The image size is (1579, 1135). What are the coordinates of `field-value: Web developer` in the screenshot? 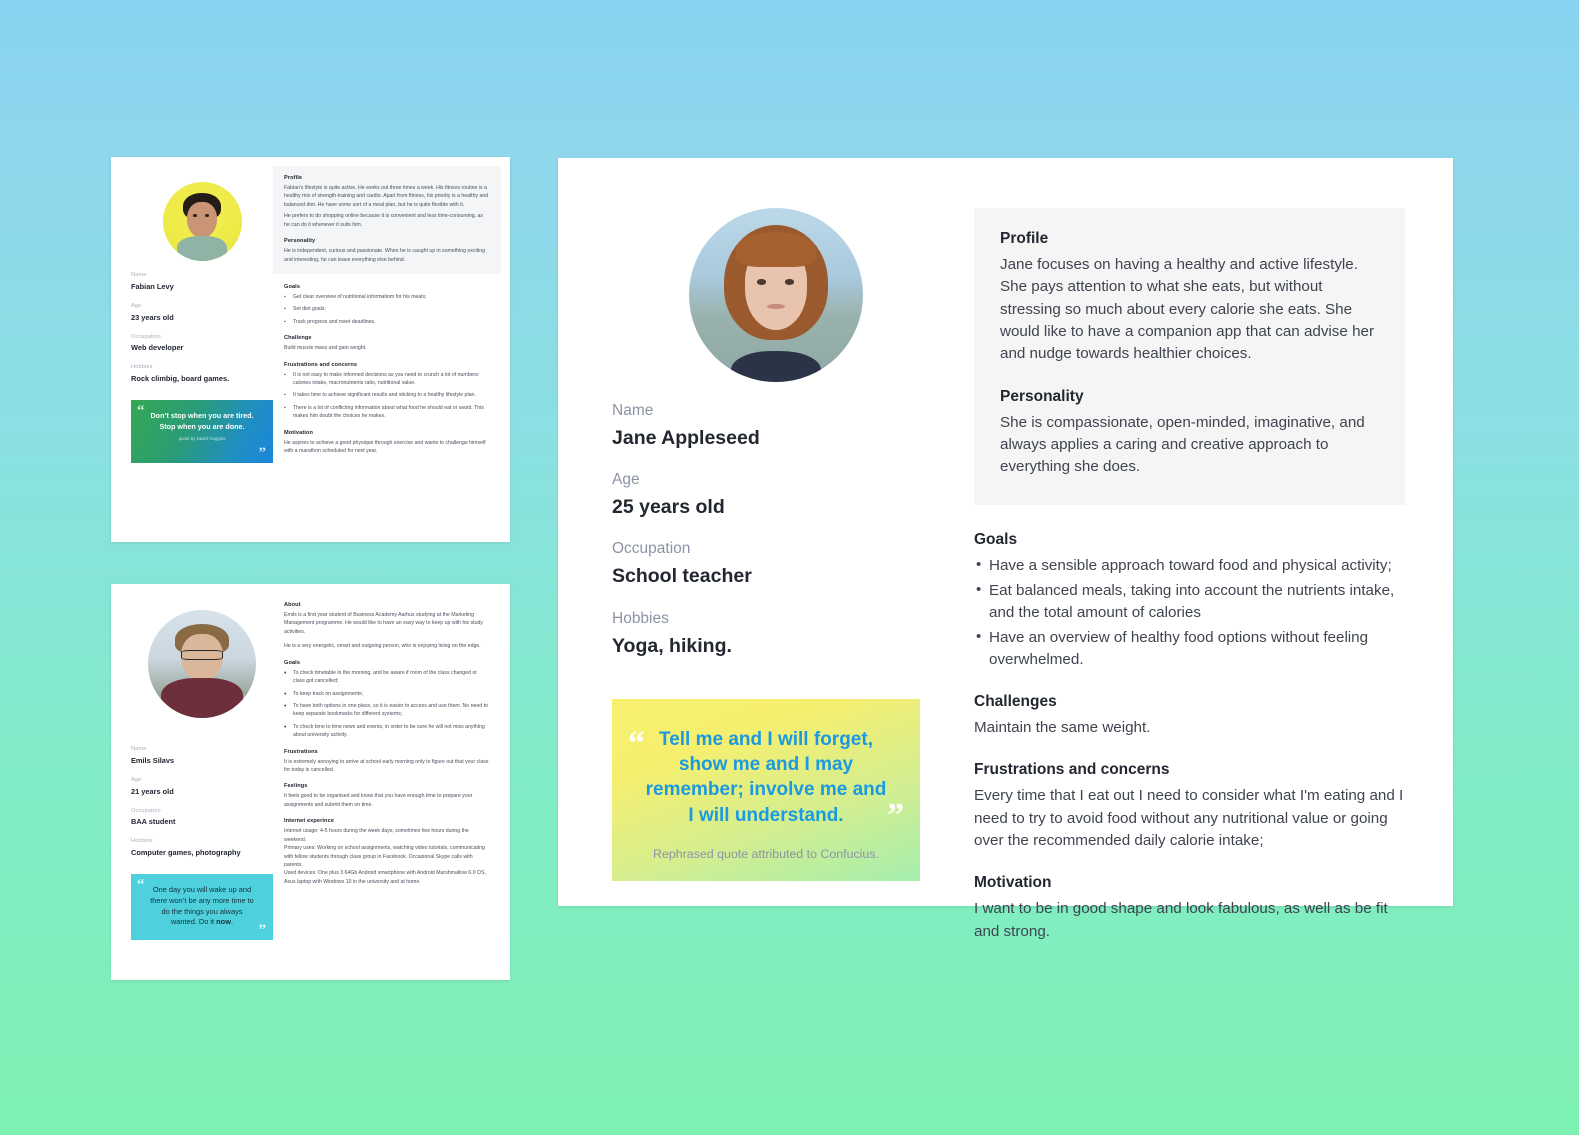 It's located at (157, 348).